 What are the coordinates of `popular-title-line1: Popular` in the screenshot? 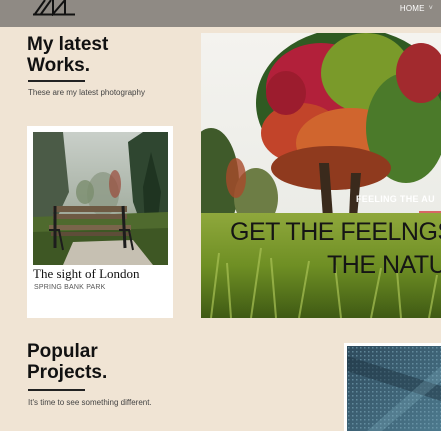 It's located at (62, 351).